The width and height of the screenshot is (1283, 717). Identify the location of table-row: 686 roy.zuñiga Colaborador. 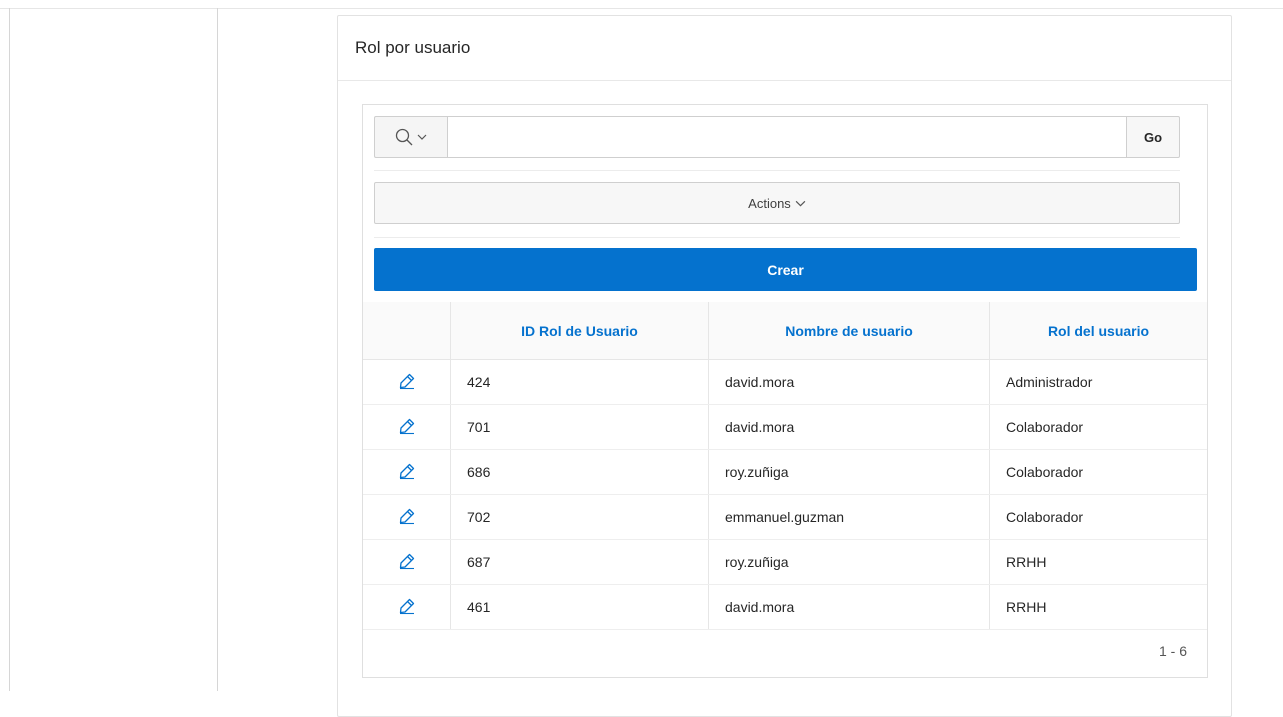
(785, 472).